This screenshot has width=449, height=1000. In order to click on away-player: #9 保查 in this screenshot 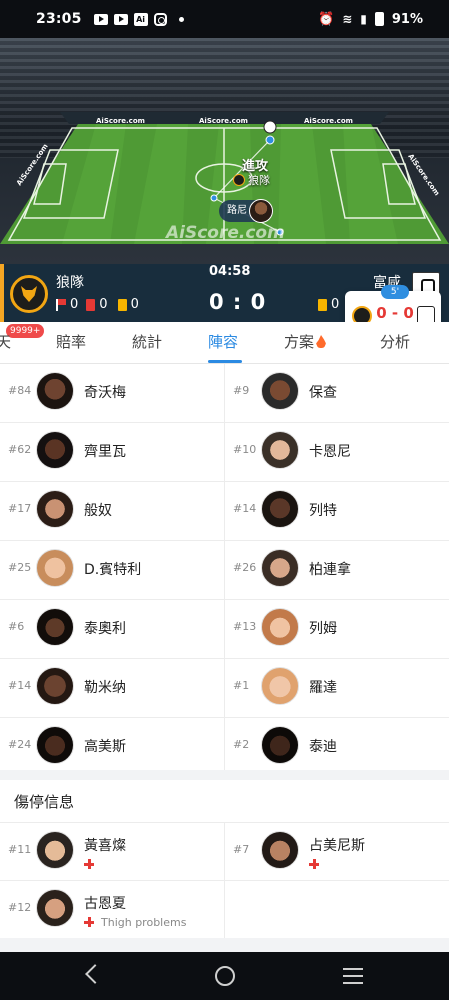, I will do `click(337, 393)`.